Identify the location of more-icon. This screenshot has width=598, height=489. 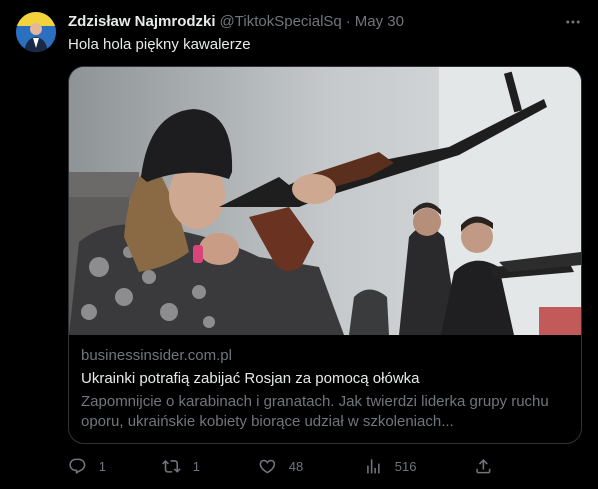
(573, 22).